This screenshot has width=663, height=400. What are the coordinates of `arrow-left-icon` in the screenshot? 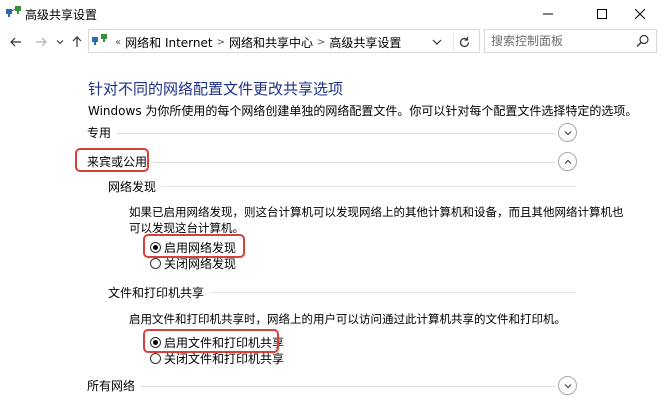 It's located at (15, 42).